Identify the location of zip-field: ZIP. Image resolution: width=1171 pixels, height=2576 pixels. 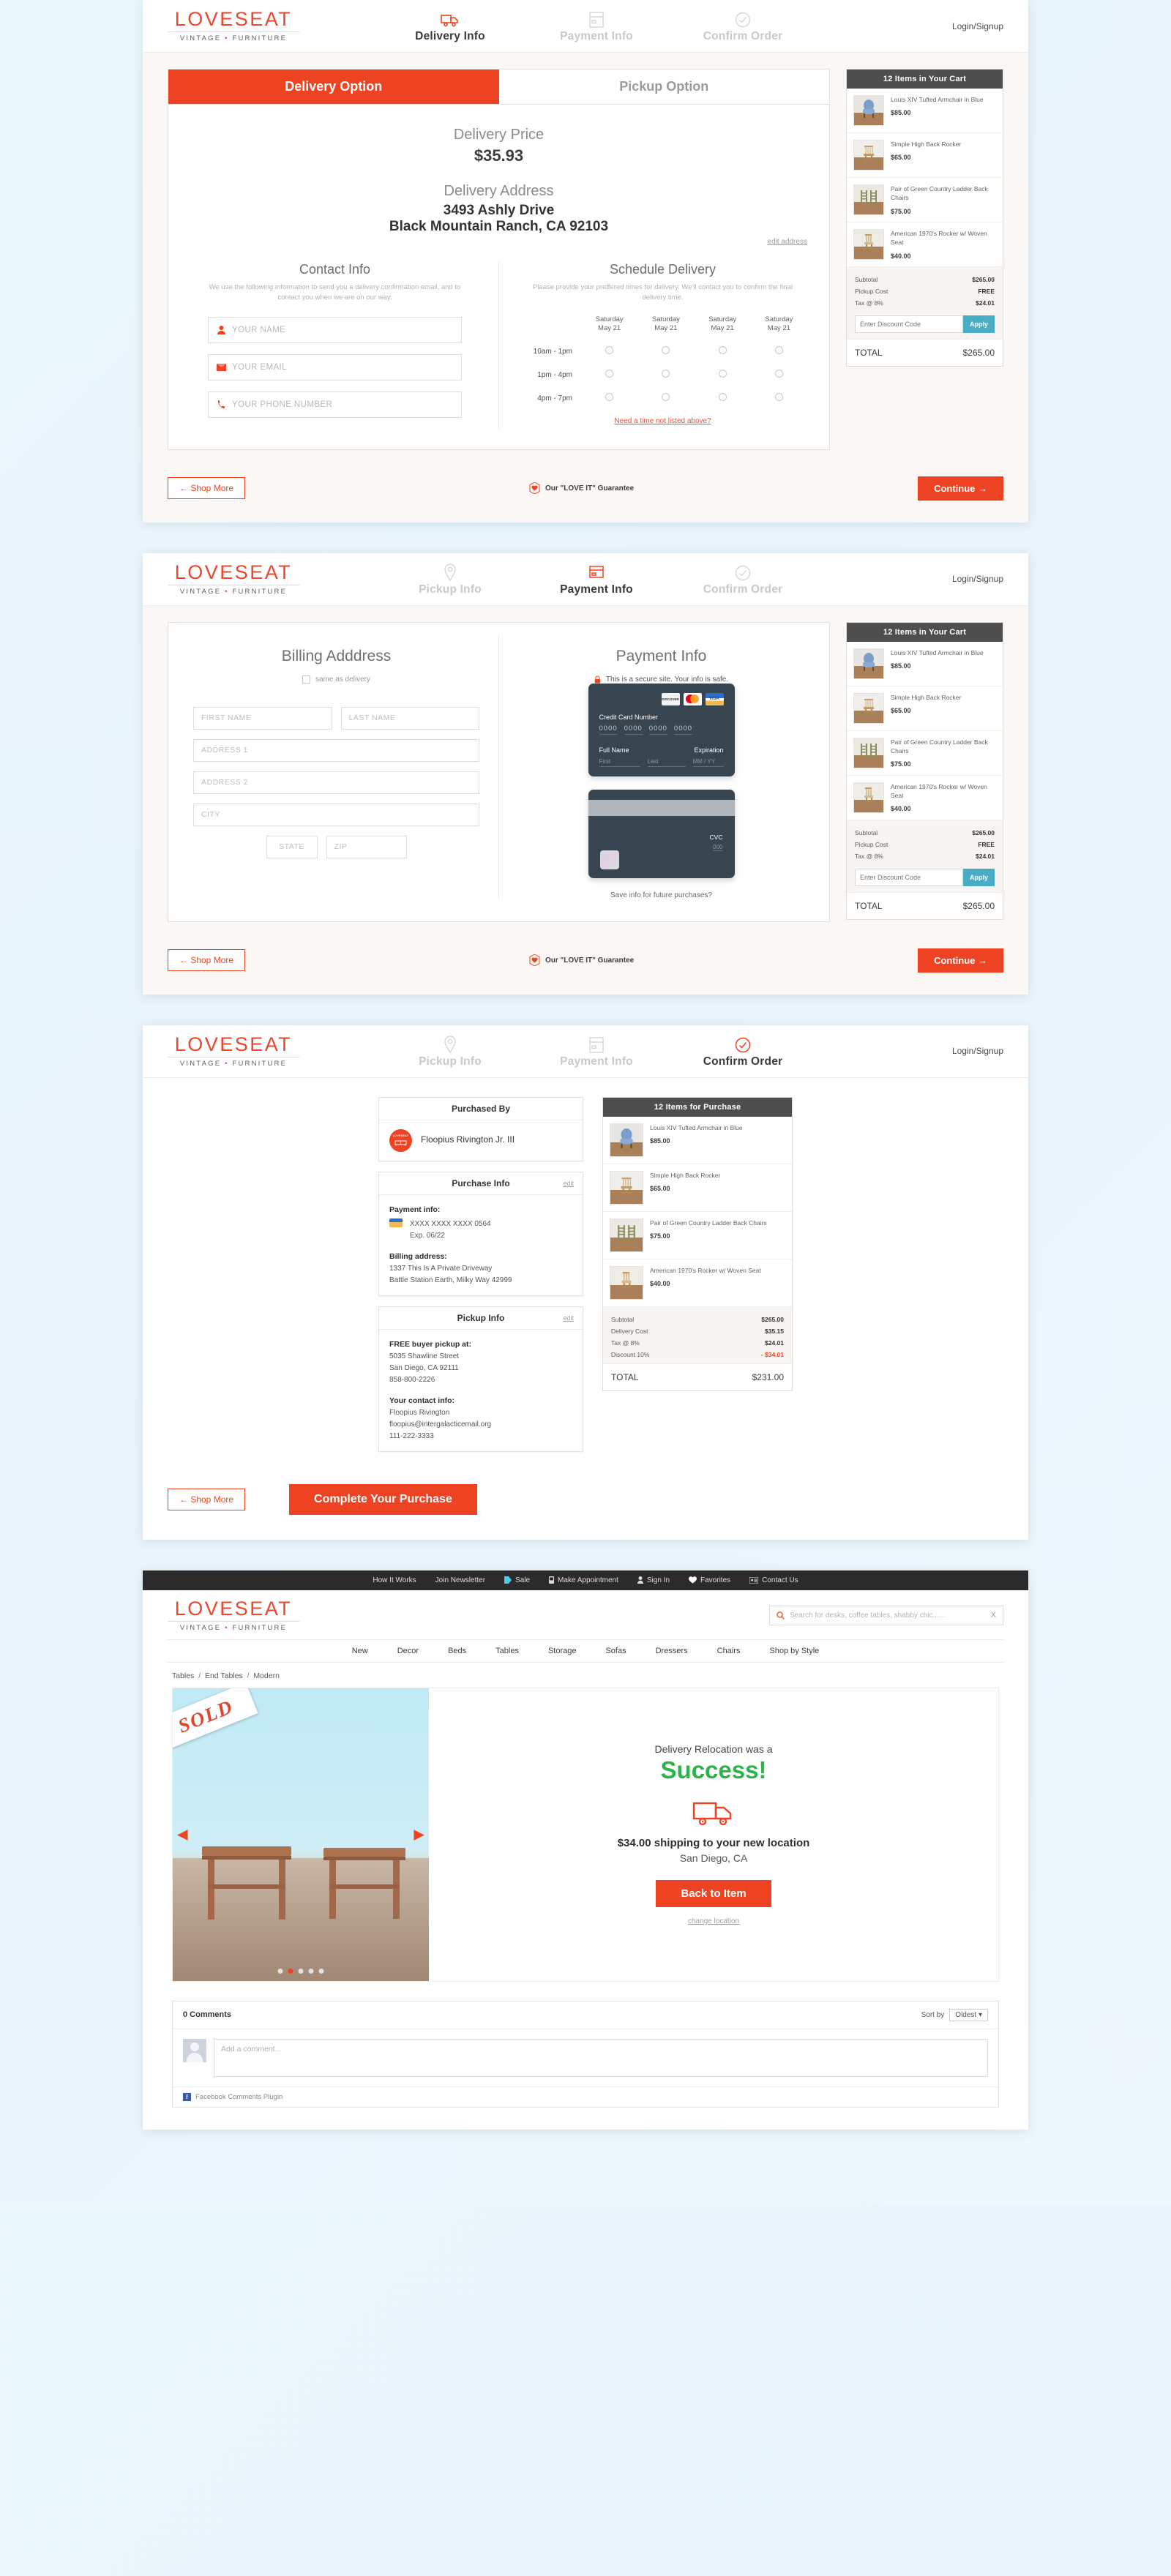
(367, 846).